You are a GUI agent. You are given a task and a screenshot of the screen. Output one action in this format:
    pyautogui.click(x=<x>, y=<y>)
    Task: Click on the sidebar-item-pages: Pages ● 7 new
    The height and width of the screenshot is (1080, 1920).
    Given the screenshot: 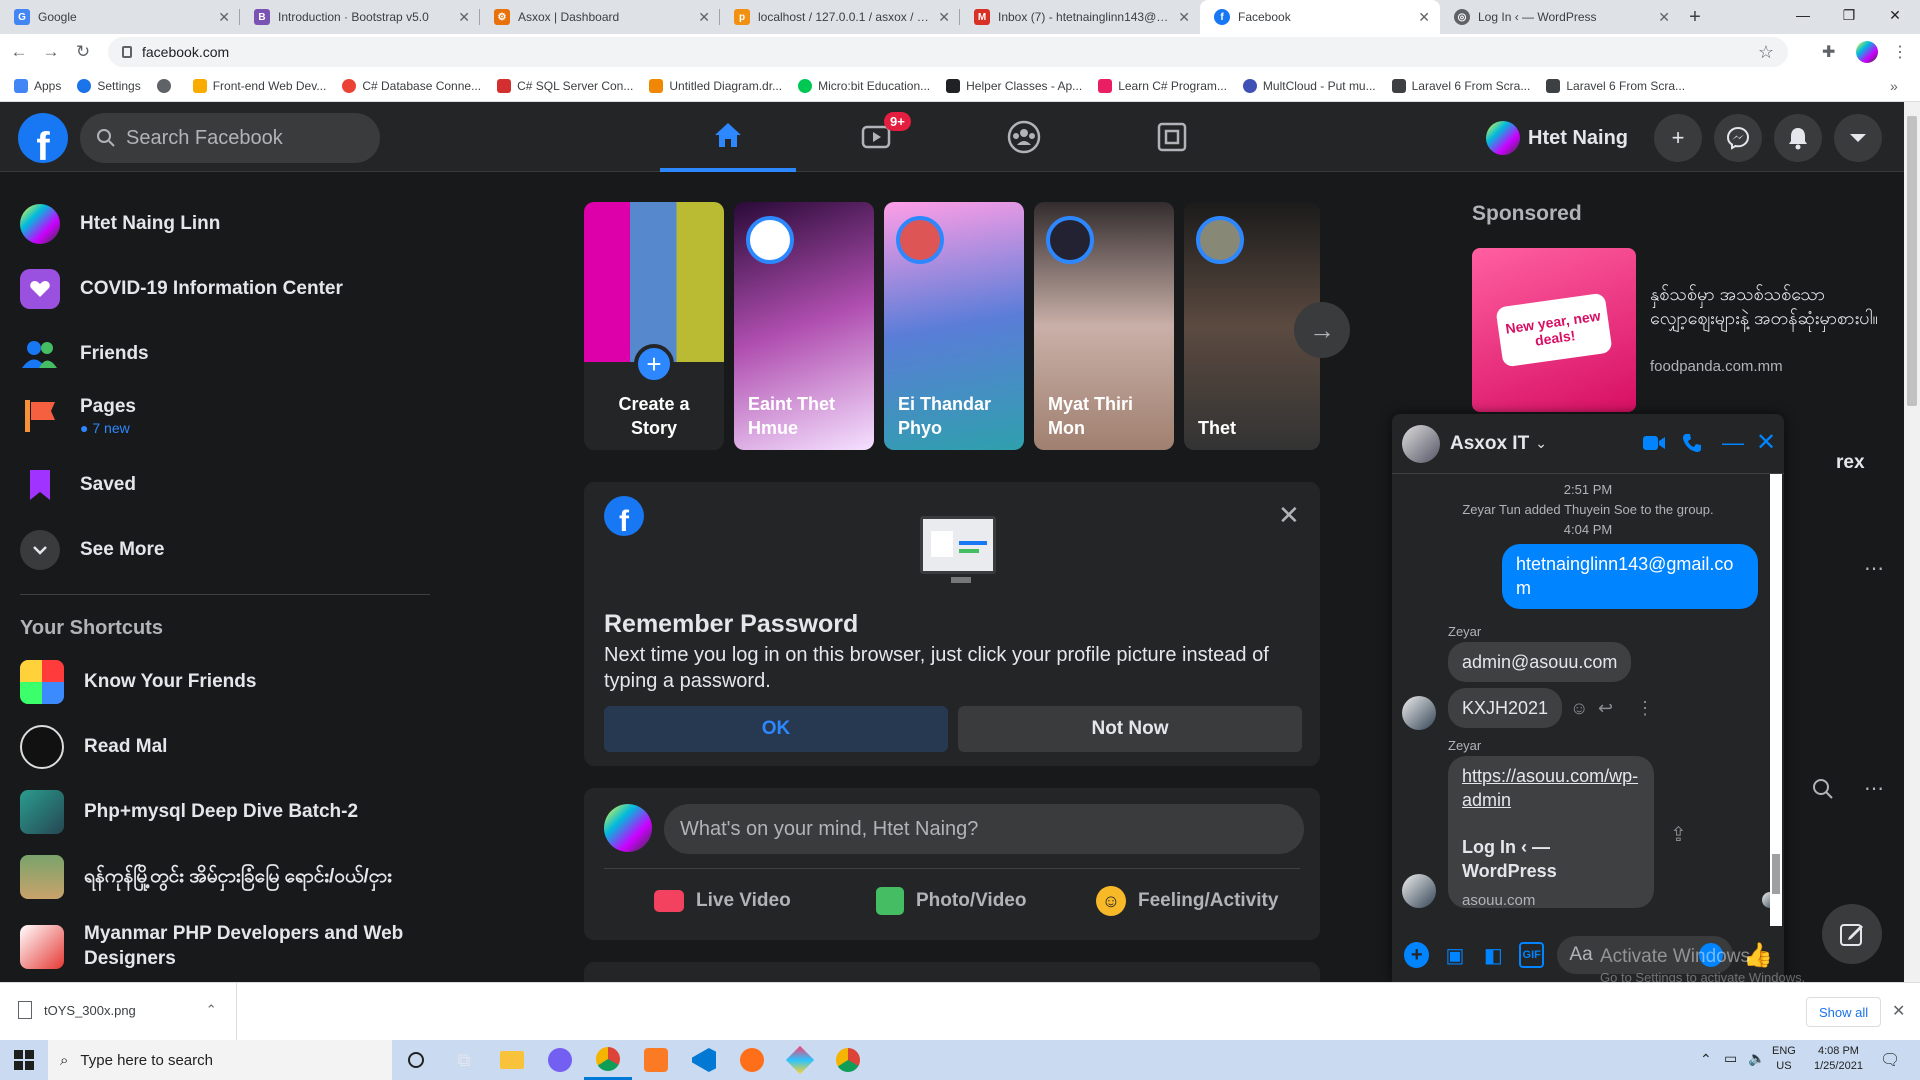 What is the action you would take?
    pyautogui.click(x=78, y=416)
    